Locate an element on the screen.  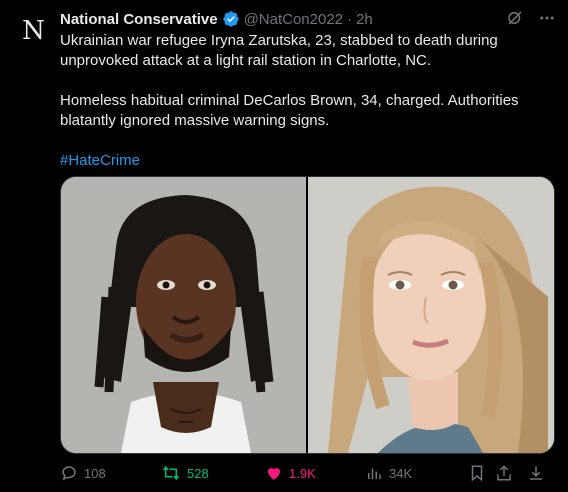
share-icon is located at coordinates (504, 473).